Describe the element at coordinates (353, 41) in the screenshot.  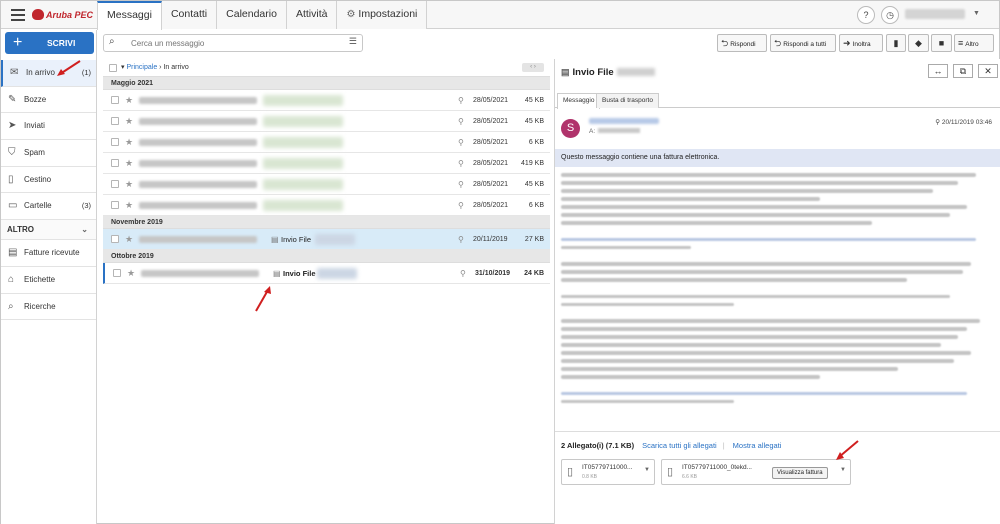
I see `filter-icon: ☰` at that location.